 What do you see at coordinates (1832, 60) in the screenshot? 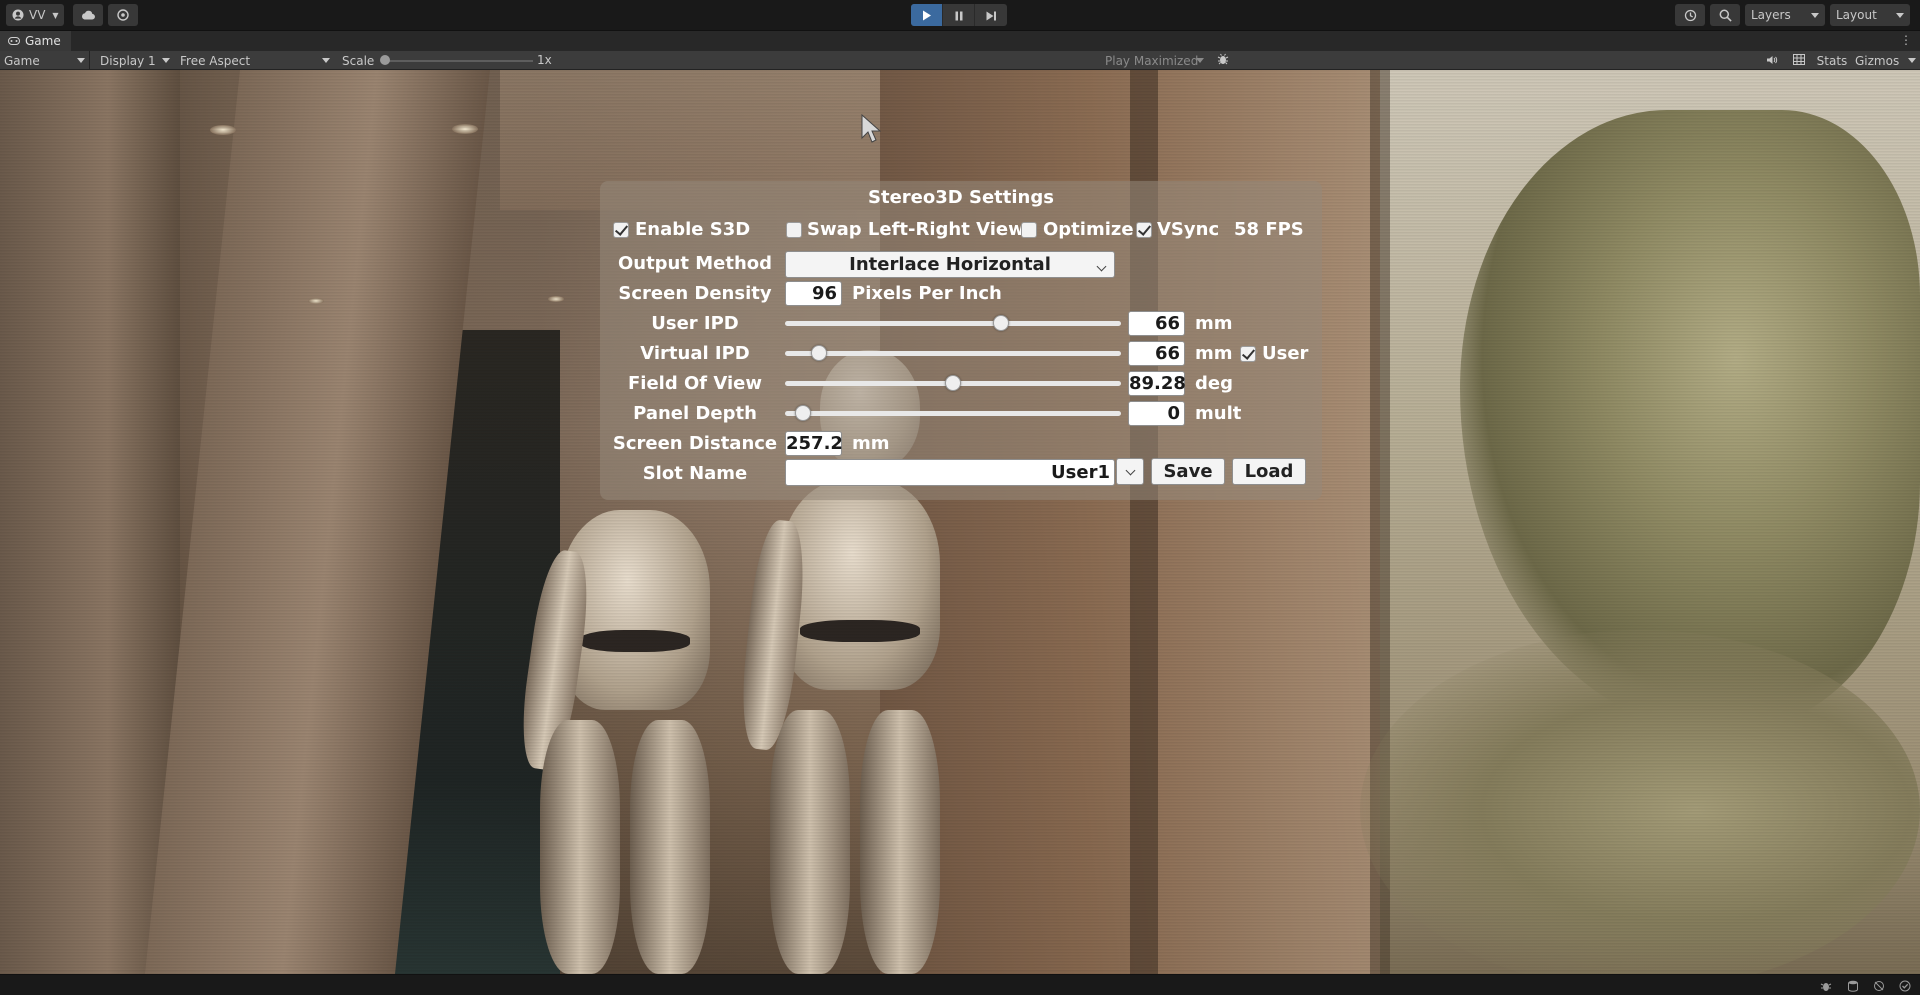
I see `stats-button: Stats` at bounding box center [1832, 60].